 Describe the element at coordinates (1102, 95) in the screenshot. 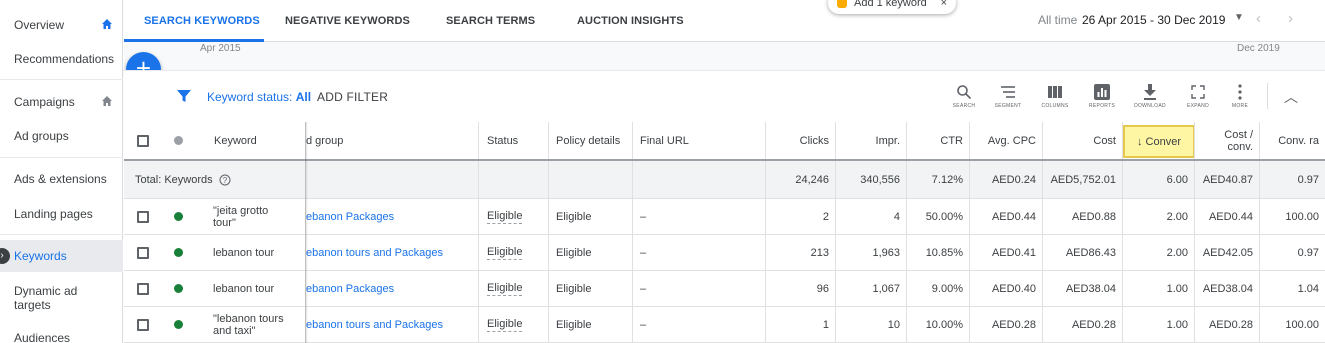

I see `reports-tool: REPORTS` at that location.